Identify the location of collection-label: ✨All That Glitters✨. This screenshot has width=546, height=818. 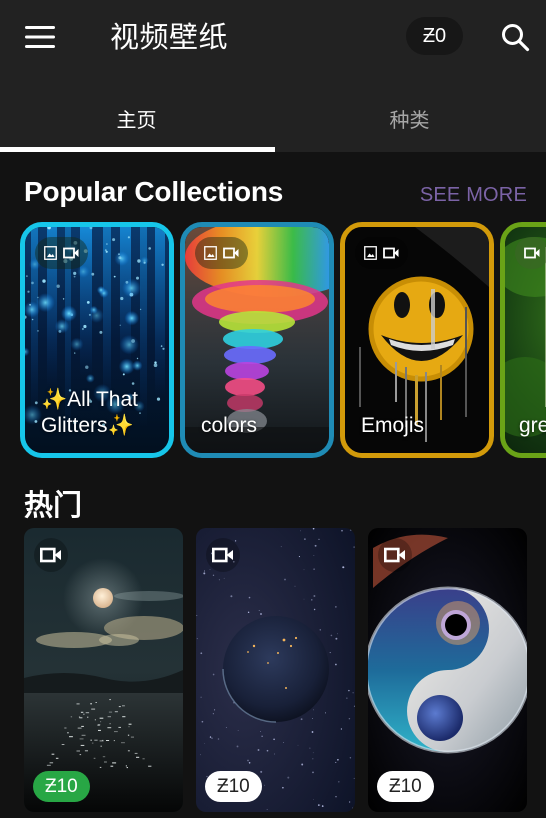
(89, 412).